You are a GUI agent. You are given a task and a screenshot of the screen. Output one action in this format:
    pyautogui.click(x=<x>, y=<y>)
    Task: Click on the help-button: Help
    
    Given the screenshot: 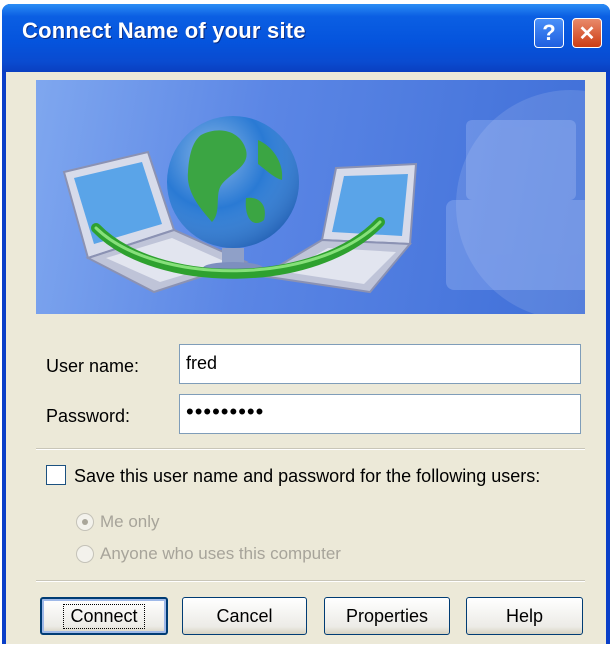 What is the action you would take?
    pyautogui.click(x=524, y=616)
    